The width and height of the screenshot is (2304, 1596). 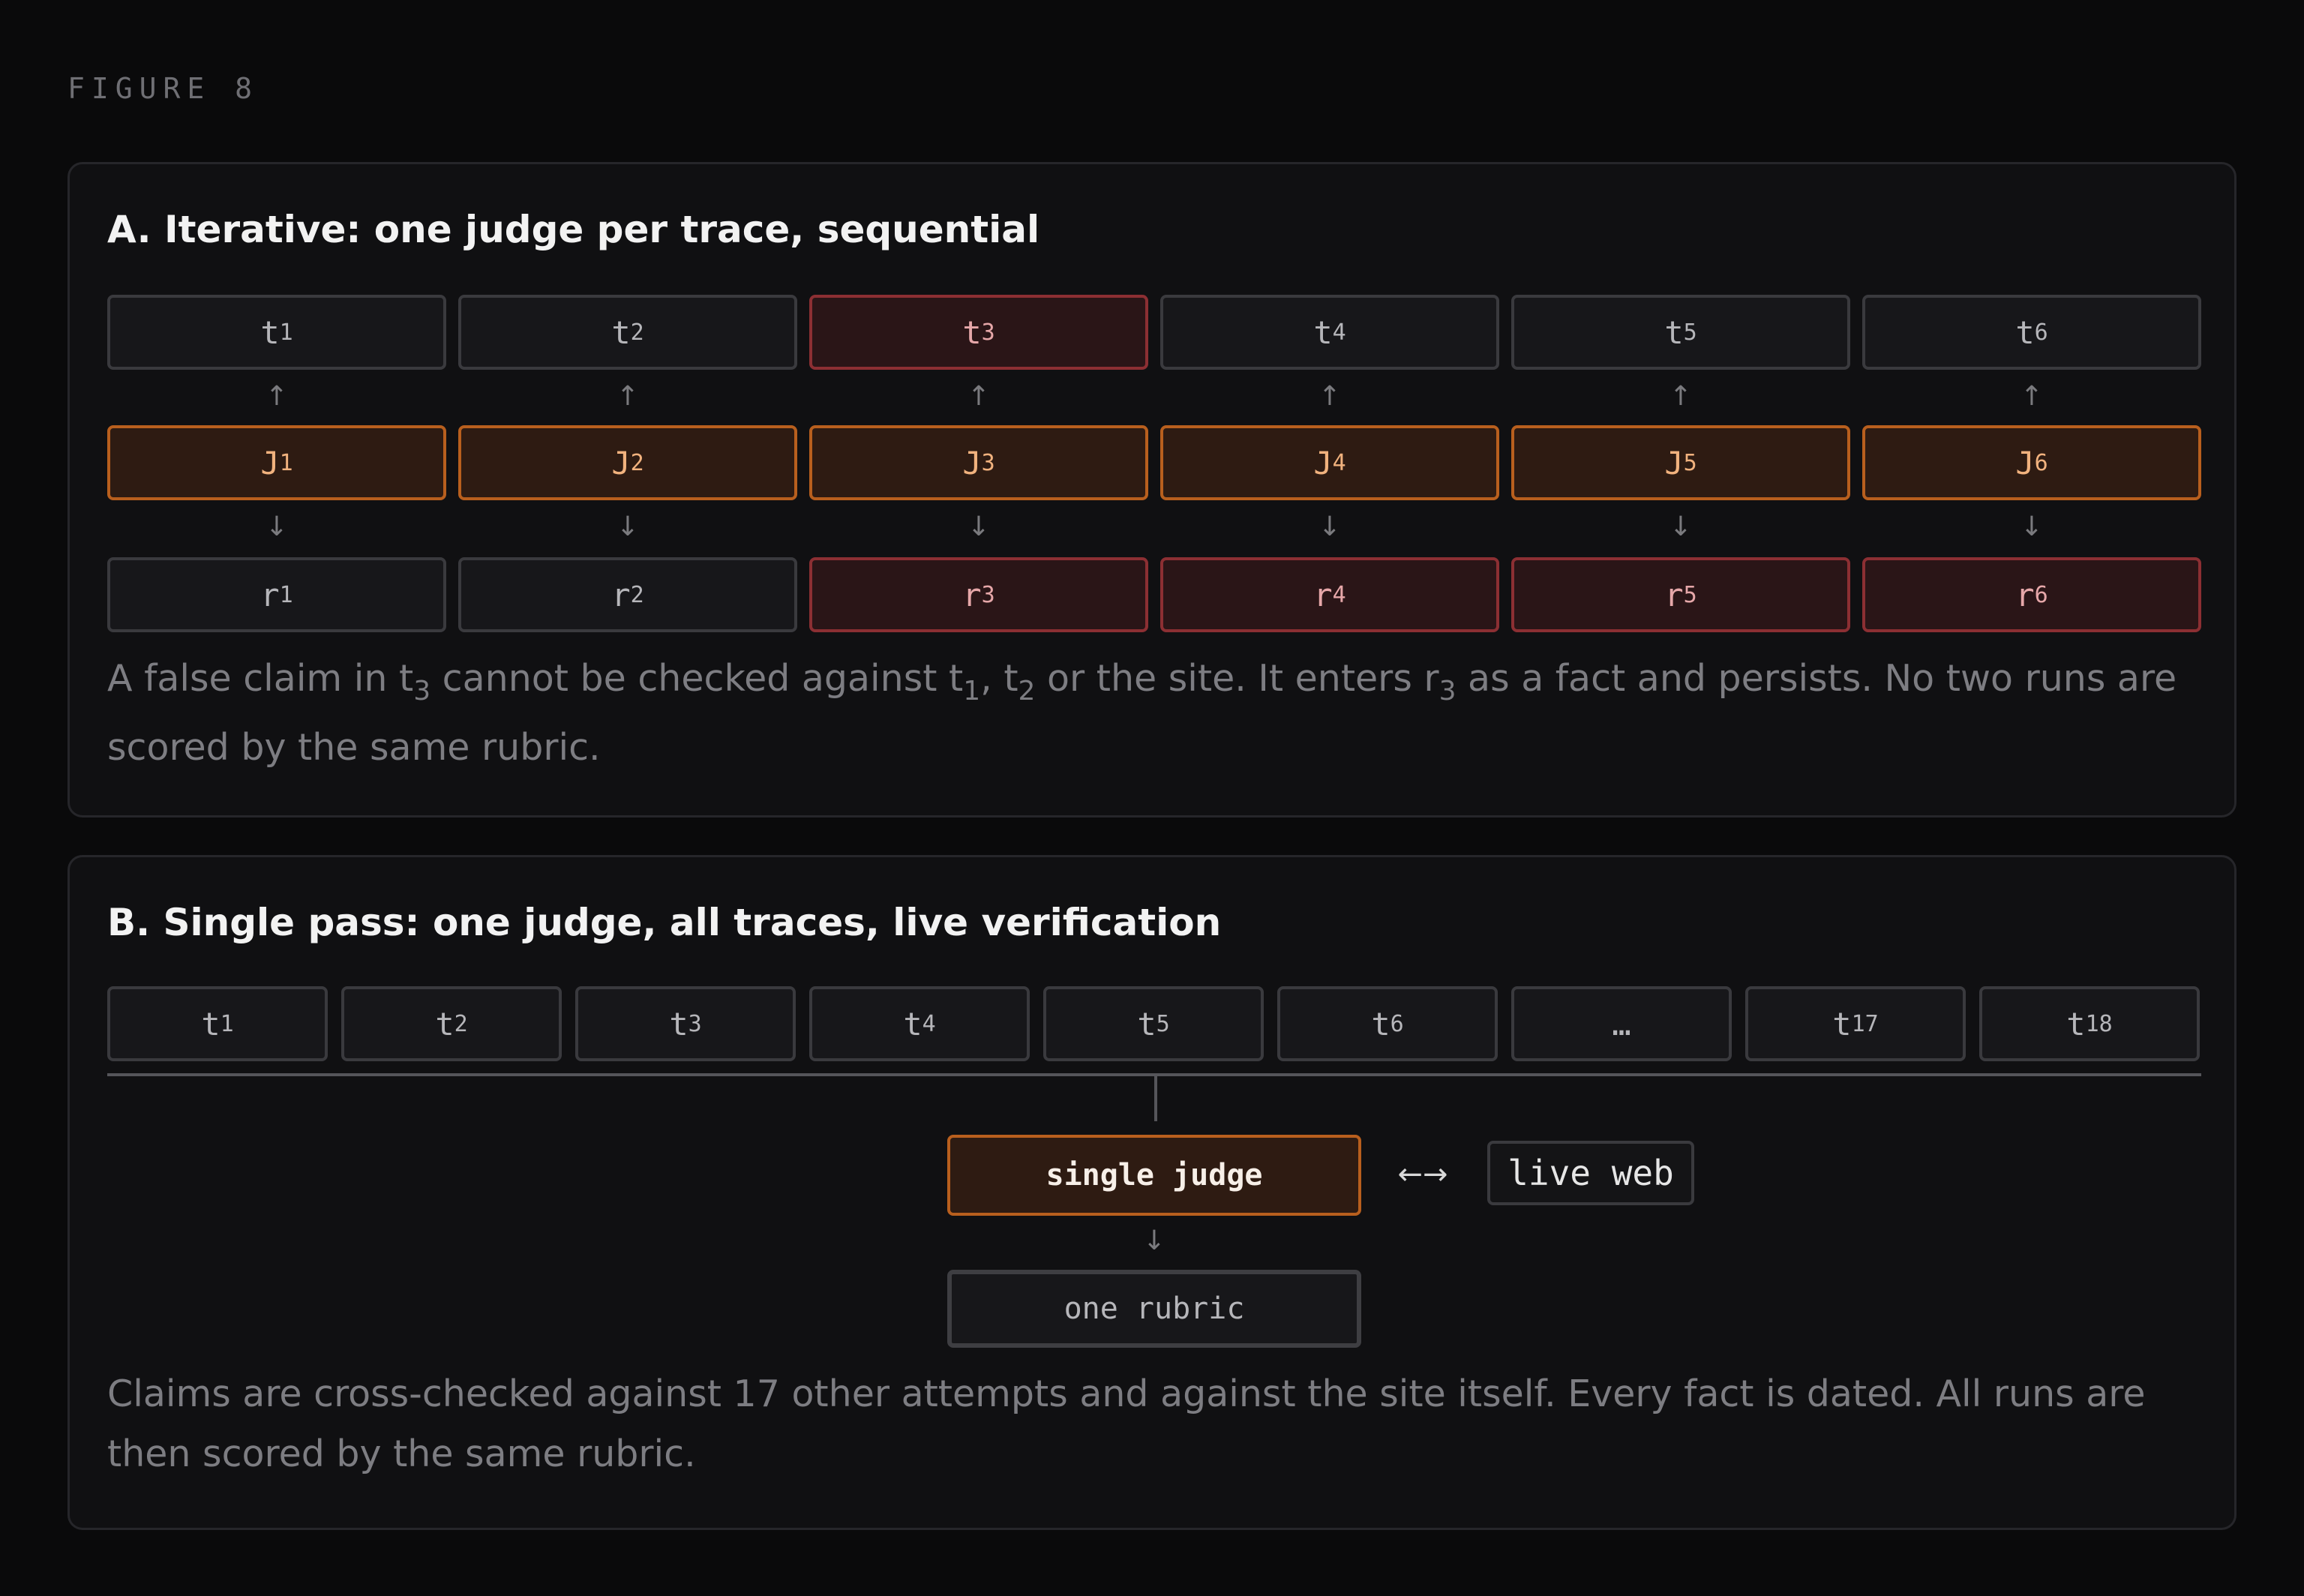 What do you see at coordinates (999, 678) in the screenshot?
I see `caption-segment: , t` at bounding box center [999, 678].